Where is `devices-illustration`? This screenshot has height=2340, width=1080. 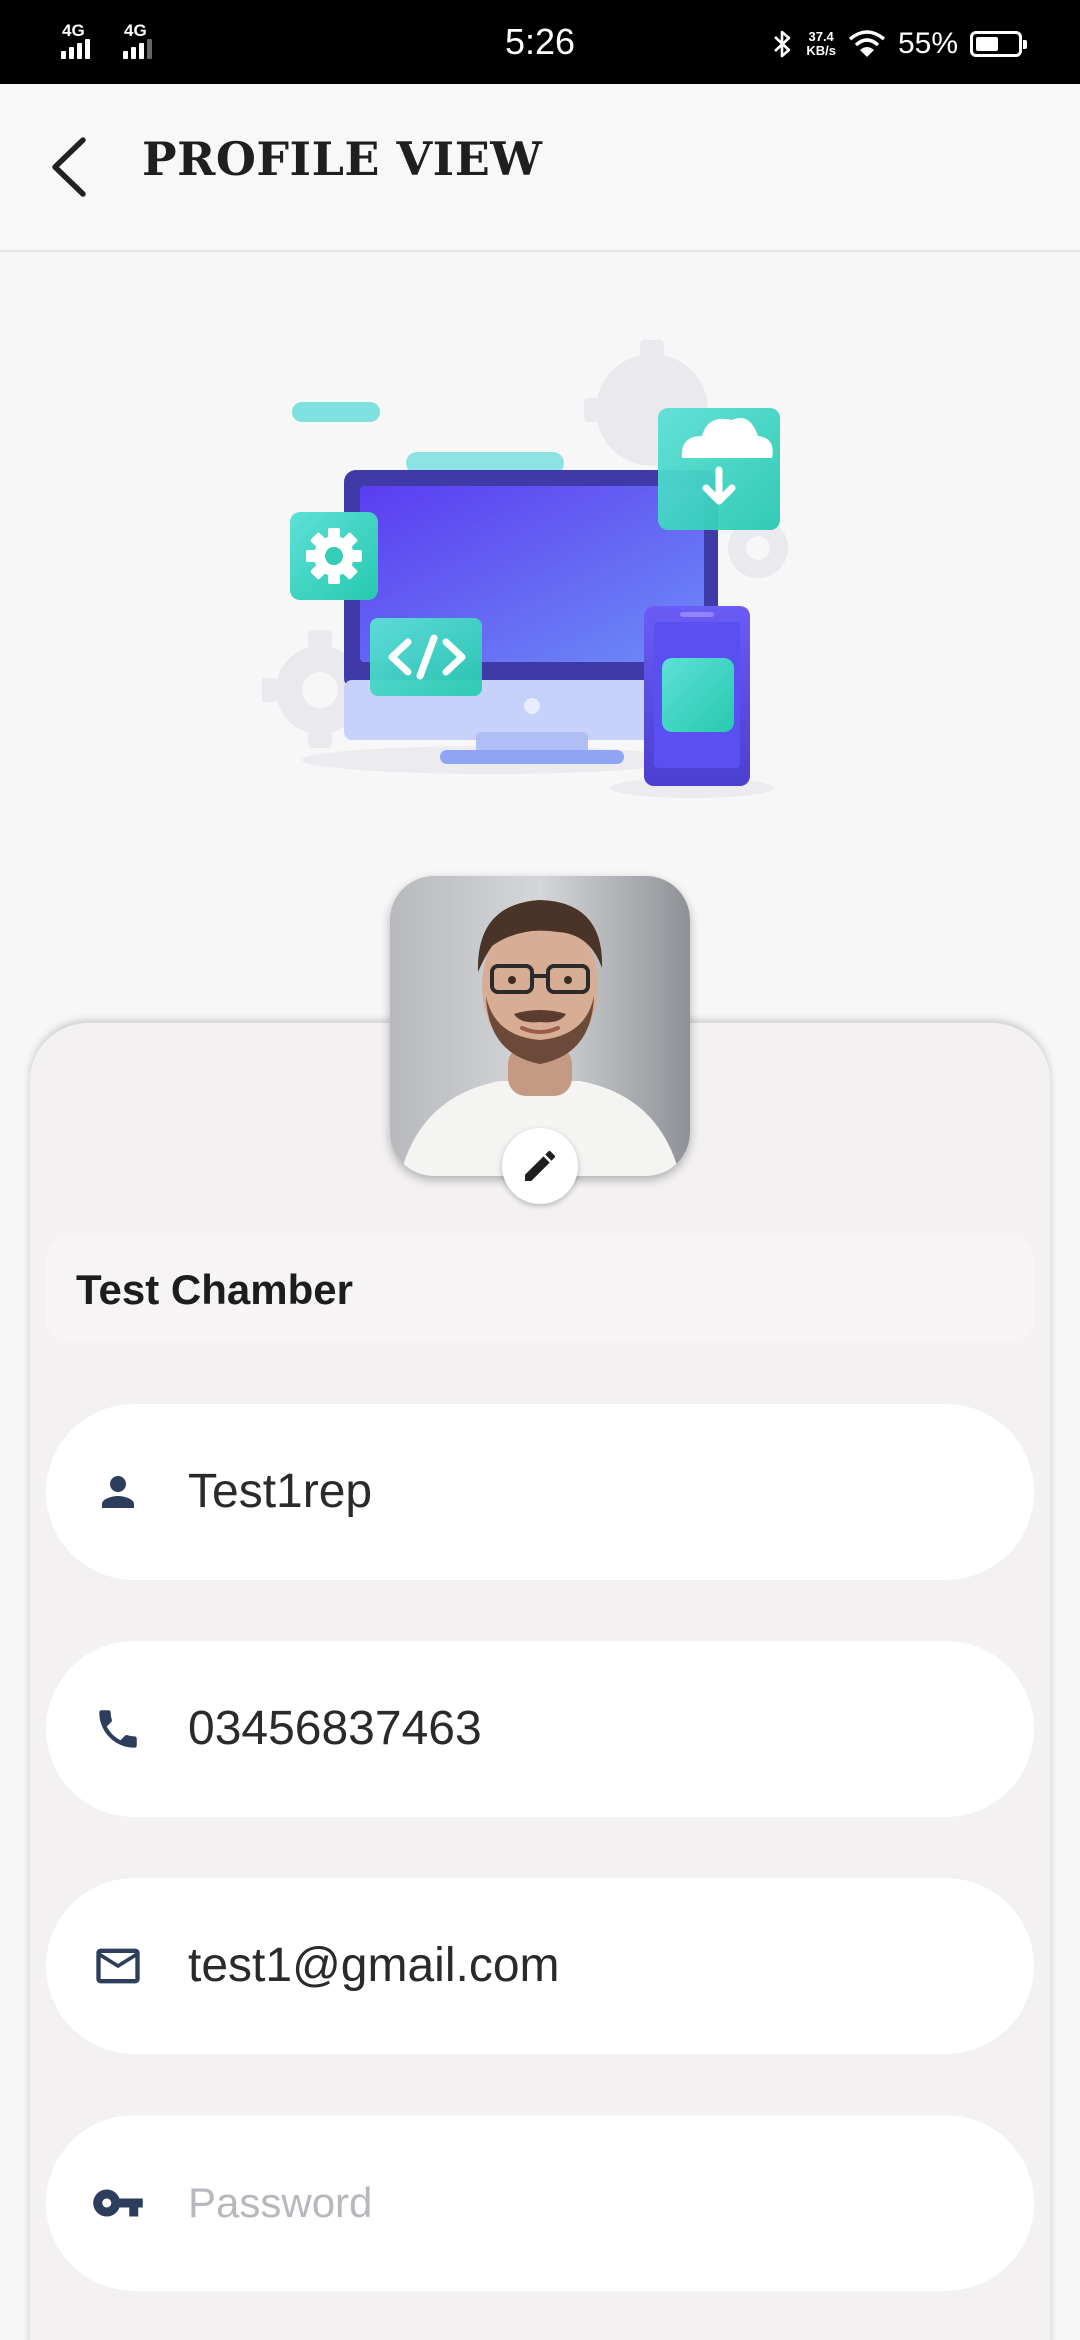 devices-illustration is located at coordinates (525, 569).